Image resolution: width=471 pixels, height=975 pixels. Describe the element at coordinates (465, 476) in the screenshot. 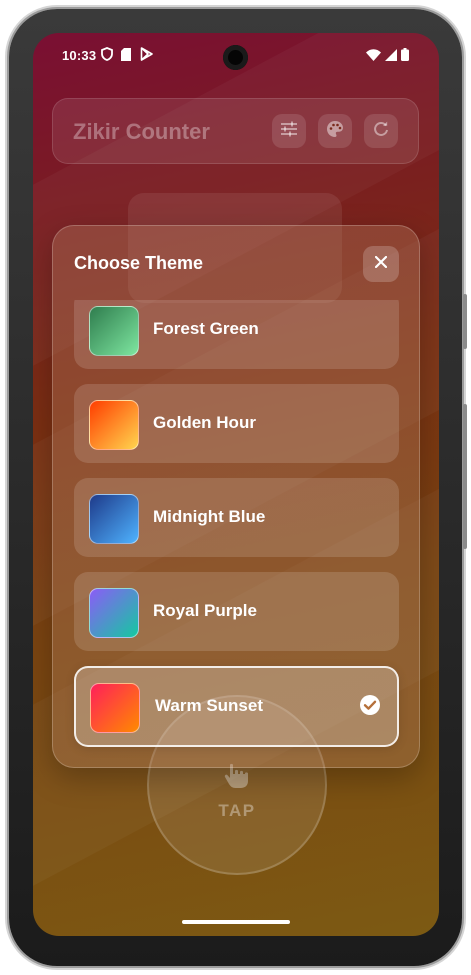

I see `volume-button` at that location.